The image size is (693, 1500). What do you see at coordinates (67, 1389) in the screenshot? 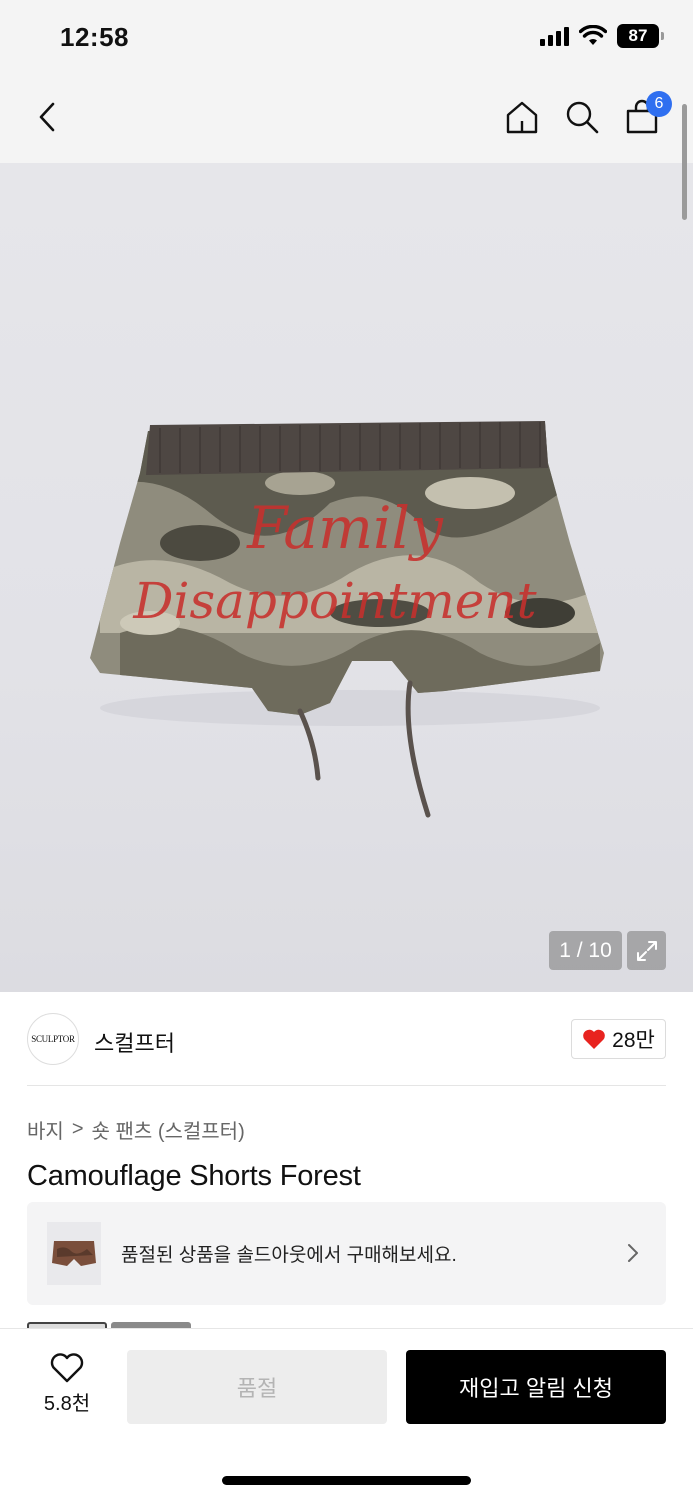
I see `wishlist-button: 5.8천` at bounding box center [67, 1389].